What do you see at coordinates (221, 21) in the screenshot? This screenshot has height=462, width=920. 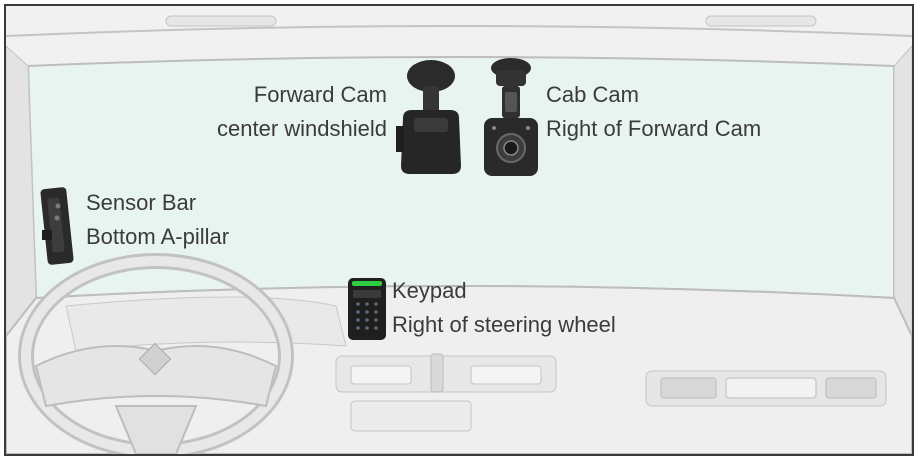 I see `visor-left` at bounding box center [221, 21].